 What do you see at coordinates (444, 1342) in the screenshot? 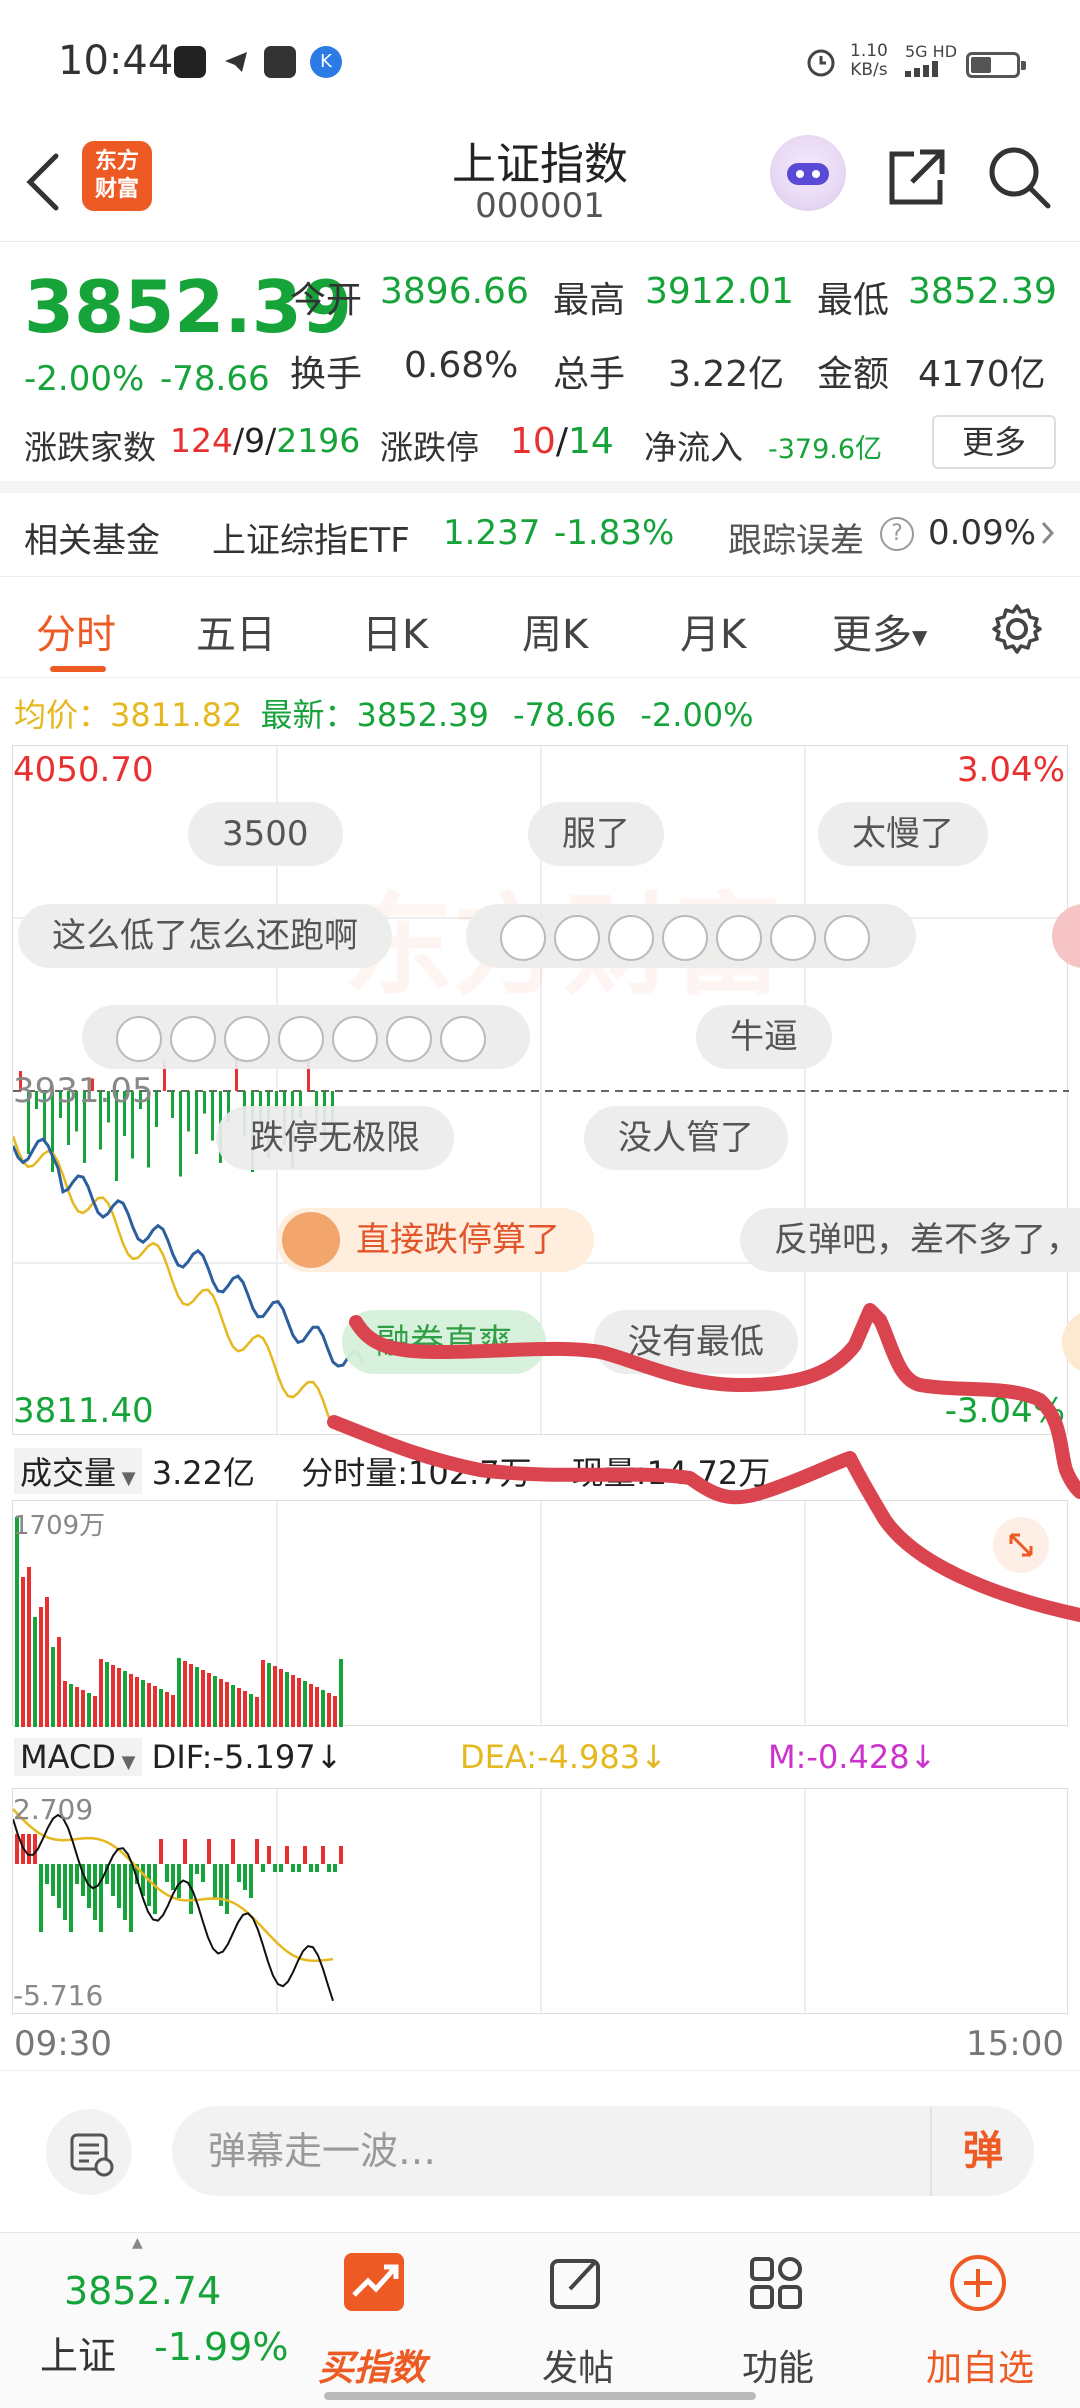
I see `danmu-comment: 融券直爽` at bounding box center [444, 1342].